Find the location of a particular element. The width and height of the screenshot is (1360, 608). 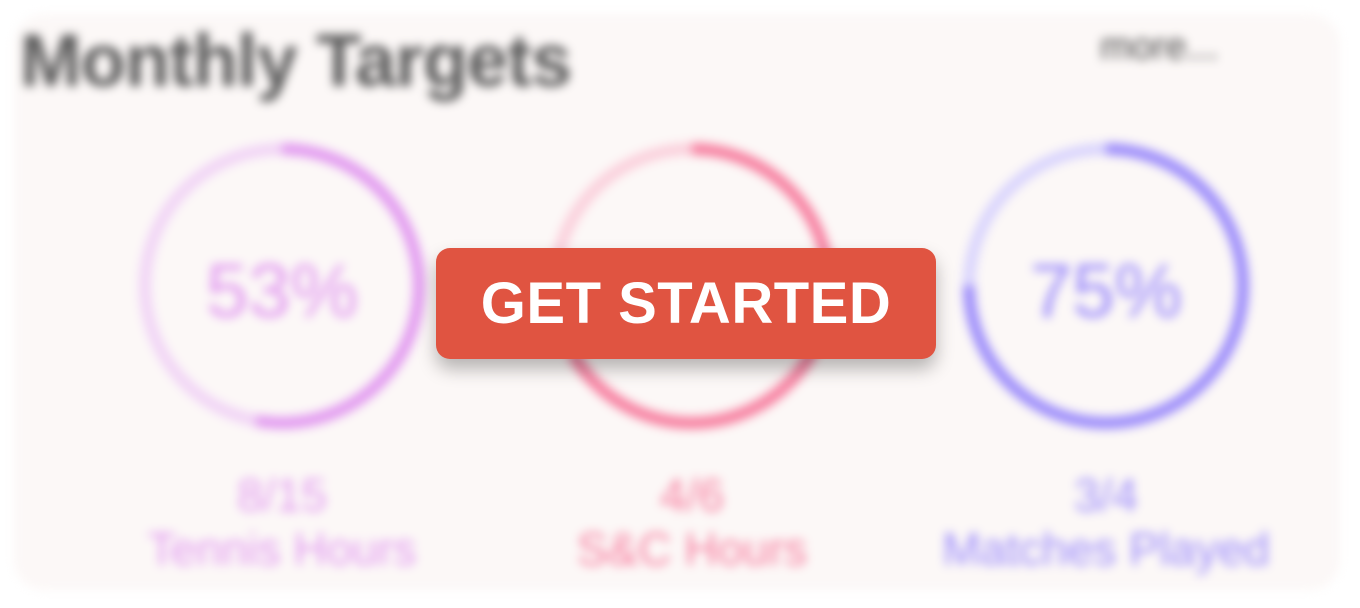

card-title: Monthly Targets is located at coordinates (296, 60).